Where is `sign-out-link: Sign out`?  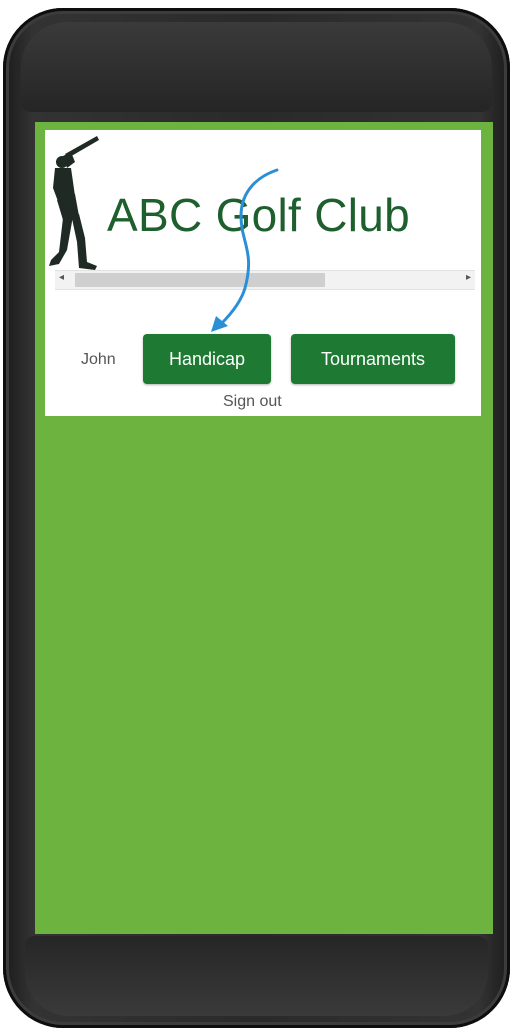
sign-out-link: Sign out is located at coordinates (252, 402).